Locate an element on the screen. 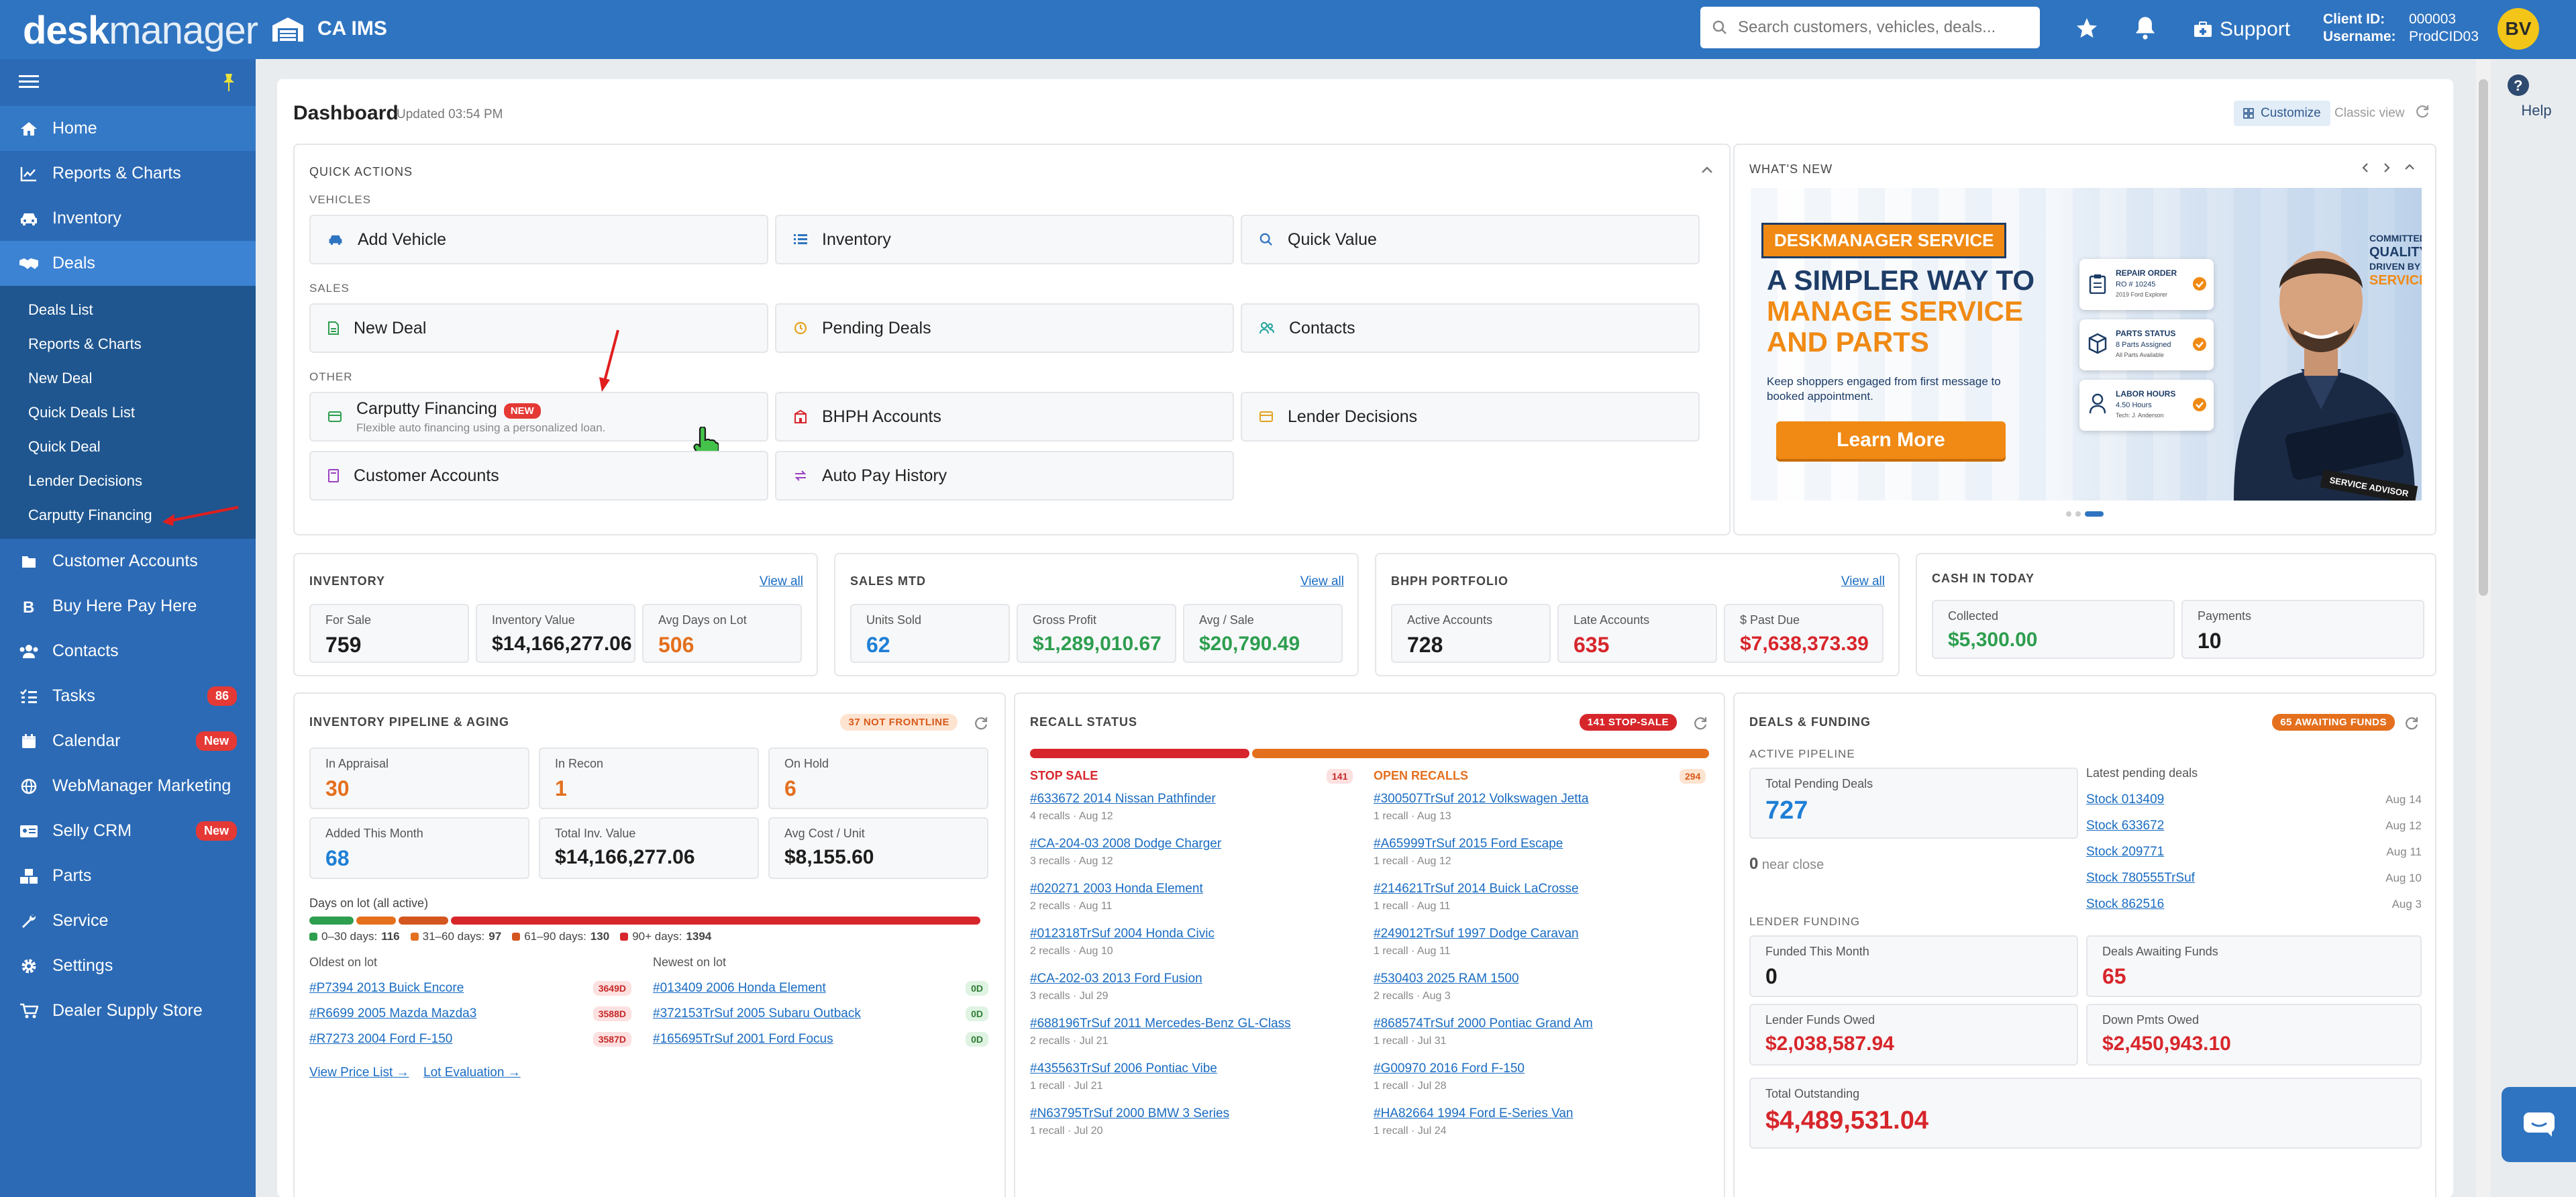 Image resolution: width=2576 pixels, height=1197 pixels. chevron-left-icon is located at coordinates (2365, 167).